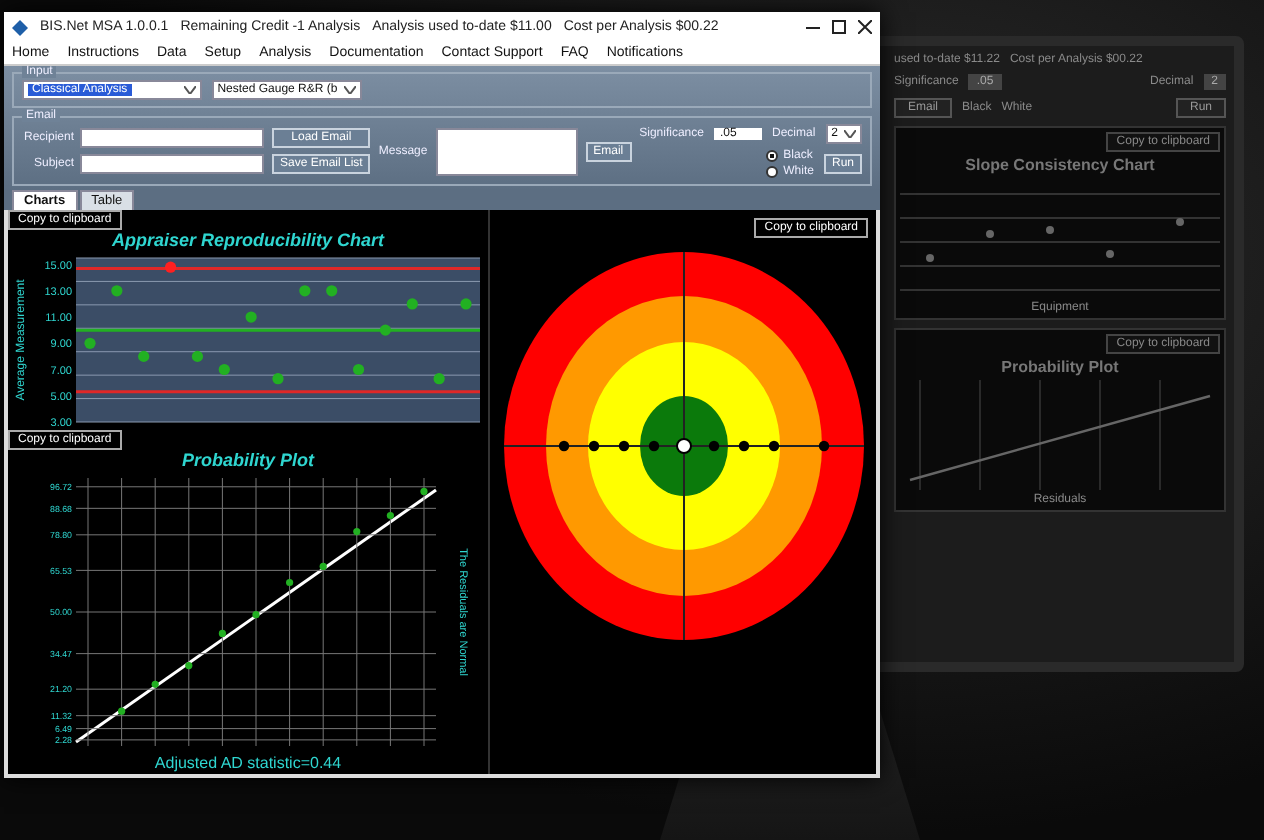 This screenshot has width=1264, height=840. I want to click on statistic-text: Adjusted AD statistic=0.44, so click(248, 763).